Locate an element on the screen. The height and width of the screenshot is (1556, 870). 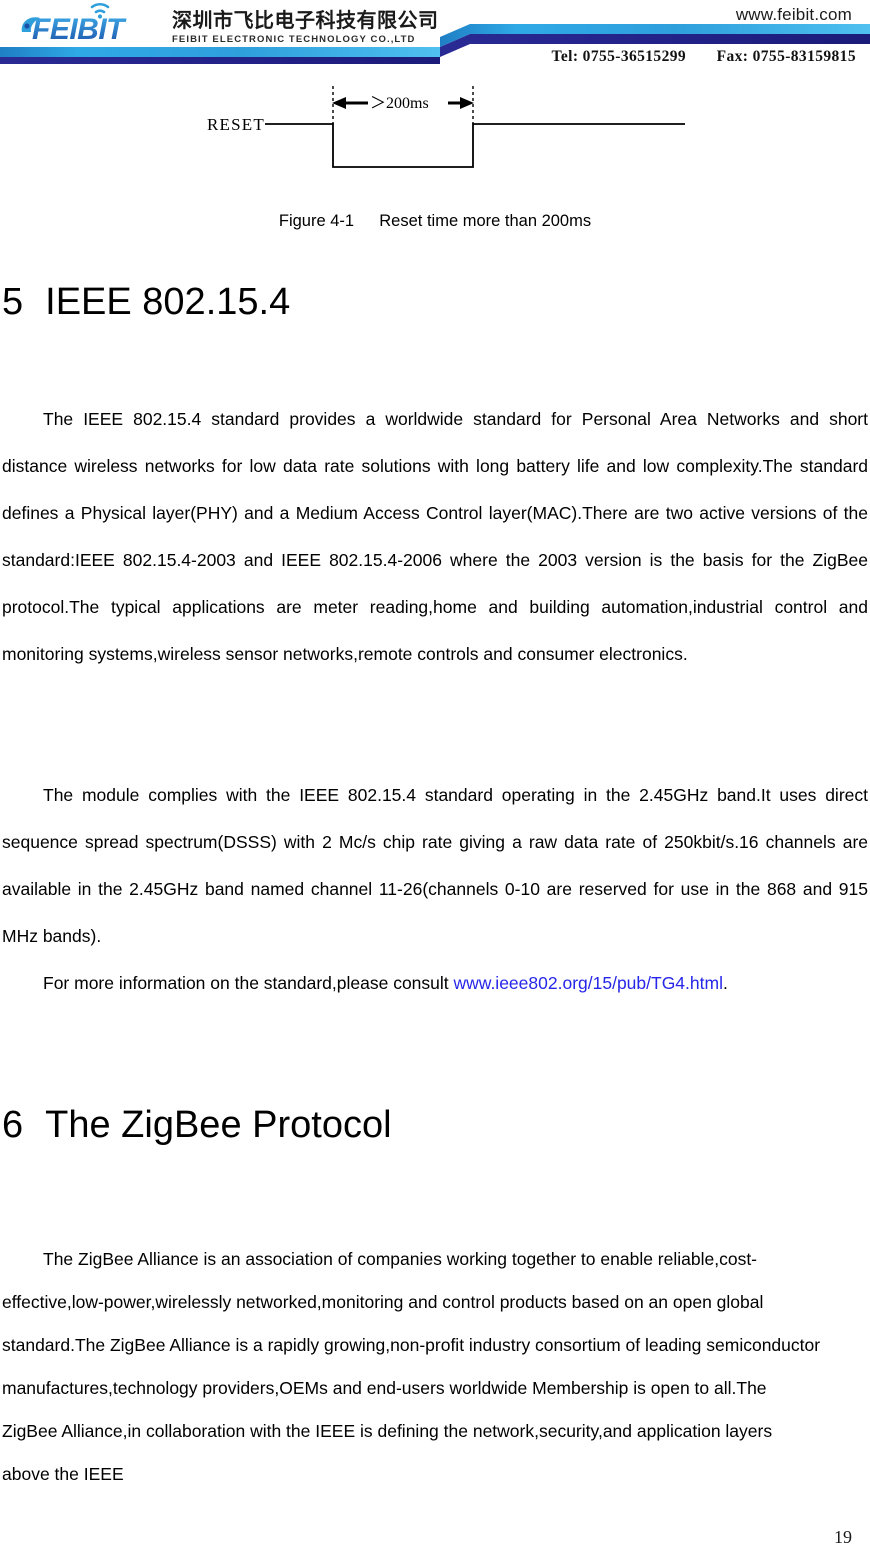
section-heading-ieee: 5 IEEE 802.15.4 is located at coordinates (146, 302).